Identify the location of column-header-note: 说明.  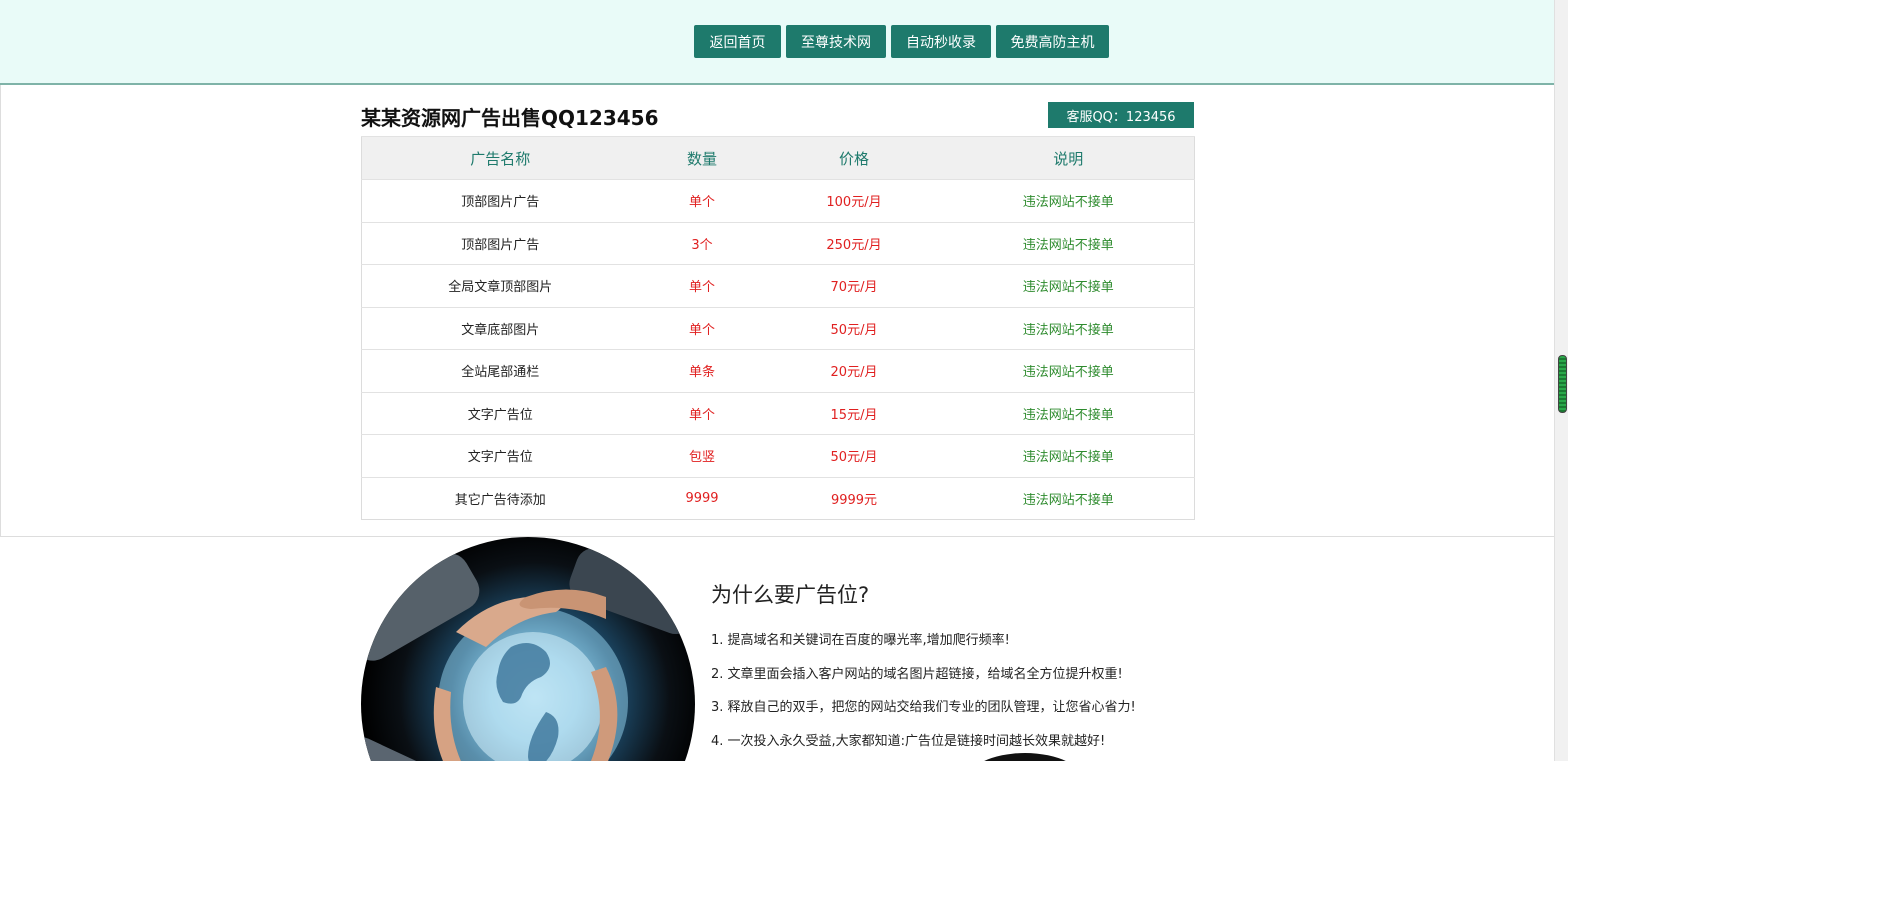
(1068, 158).